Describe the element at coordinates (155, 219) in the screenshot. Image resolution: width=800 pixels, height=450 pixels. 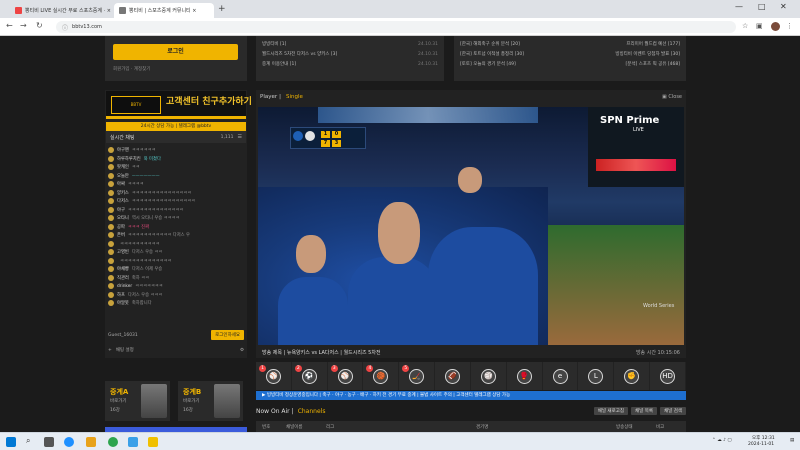
I see `chat-text: 역시 오타니 우승 ㅋㅋㅋㅋ` at that location.